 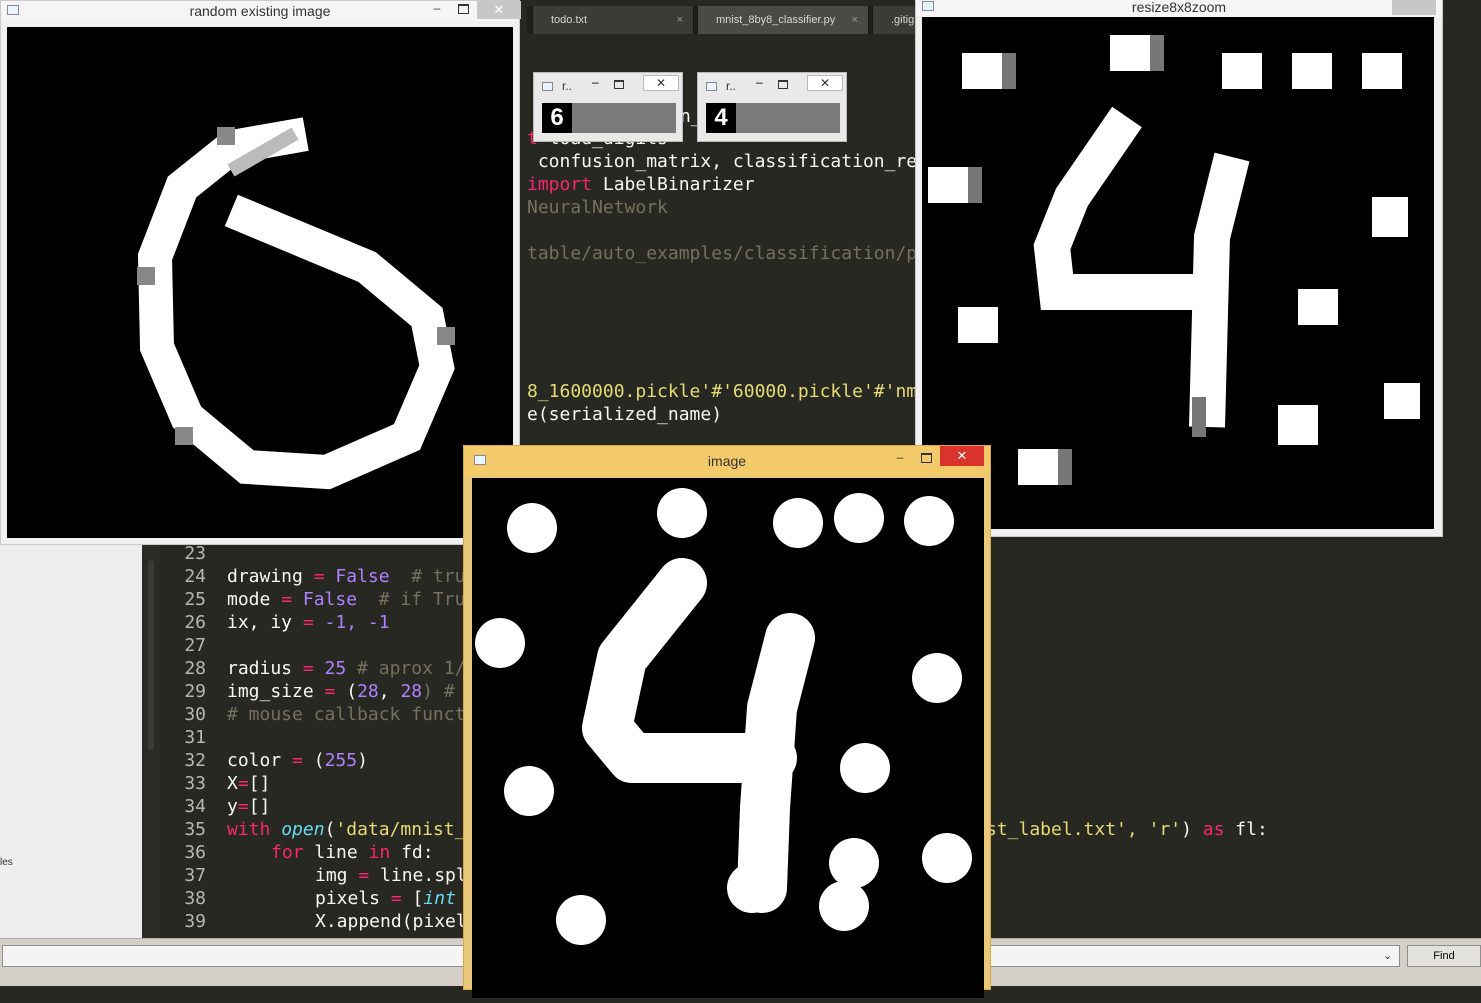 I want to click on line-number: 27, so click(x=195, y=645).